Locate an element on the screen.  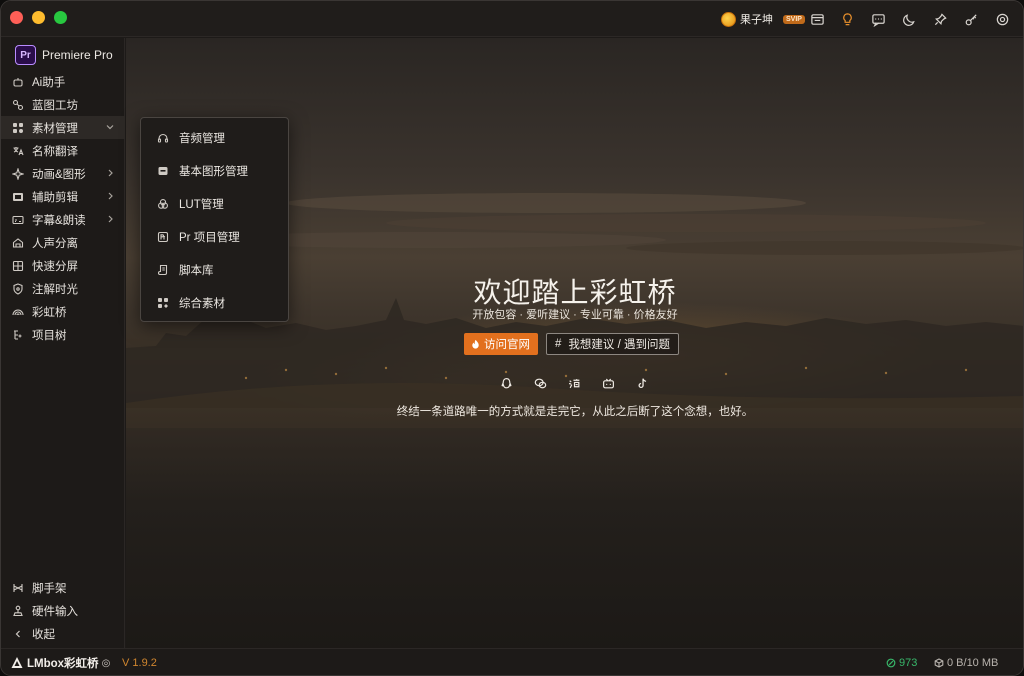
rainbow-icon is located at coordinates (18, 312).